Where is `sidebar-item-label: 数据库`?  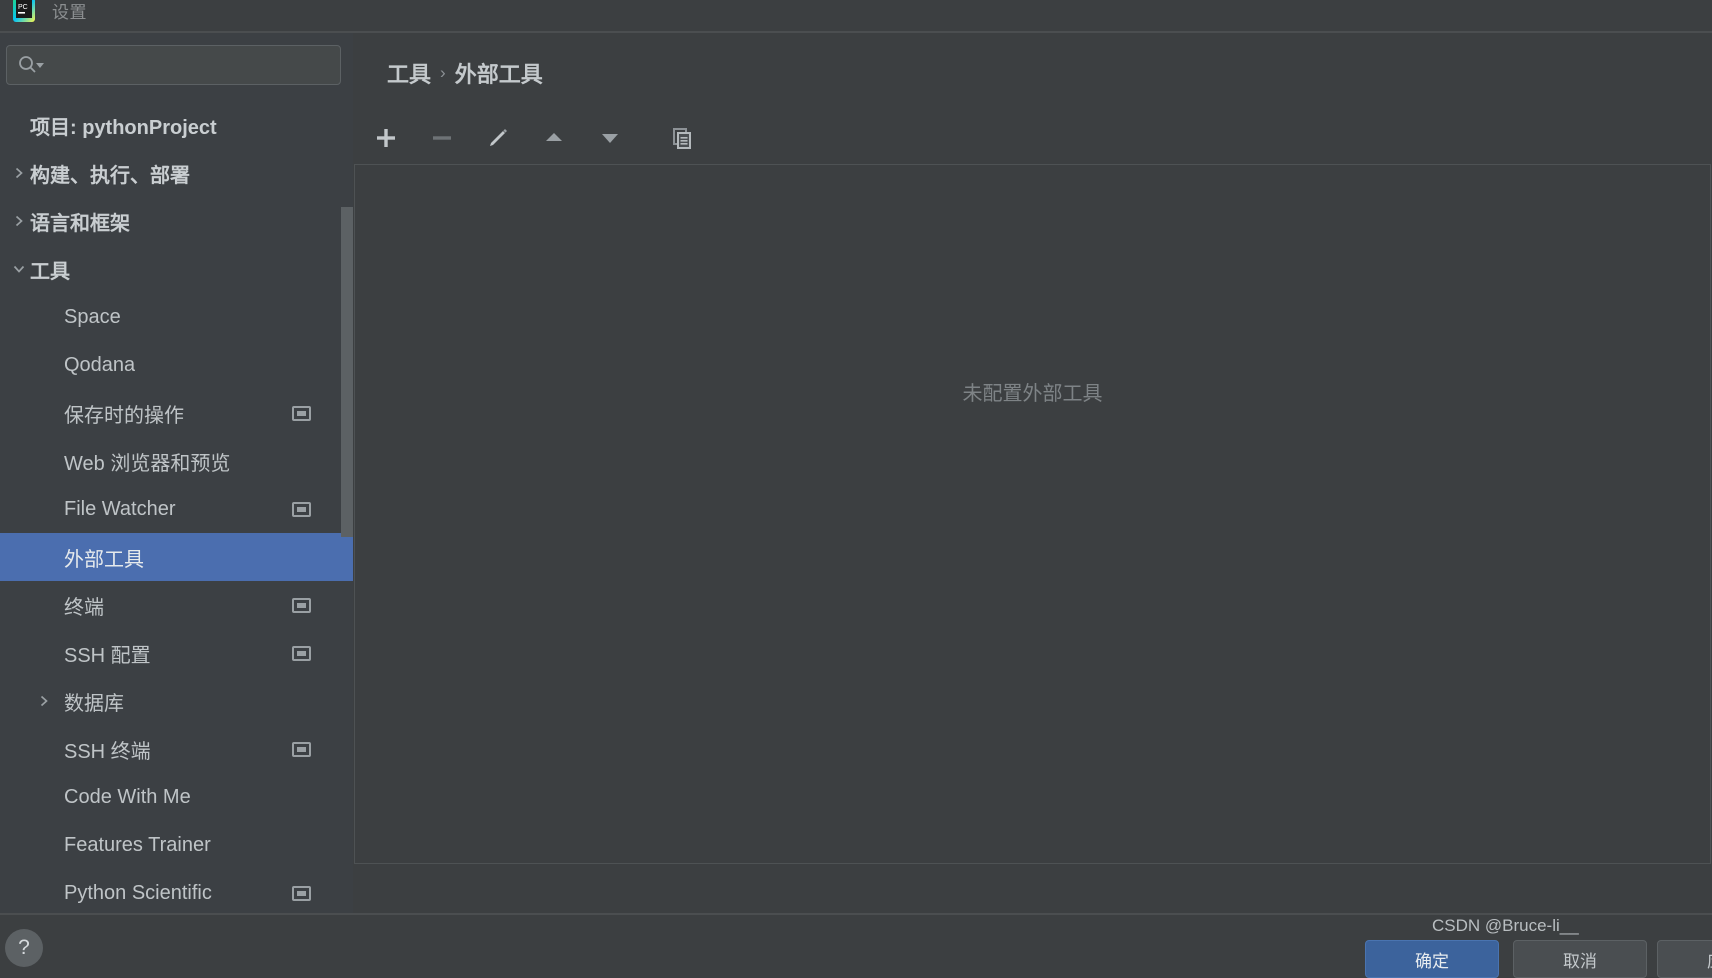
sidebar-item-label: 数据库 is located at coordinates (94, 703).